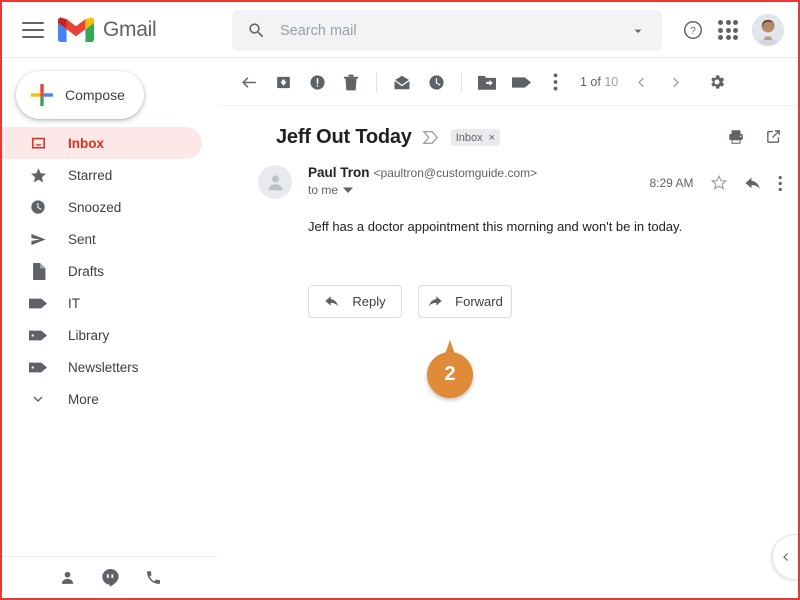  What do you see at coordinates (430, 137) in the screenshot?
I see `chevron-expand-icon` at bounding box center [430, 137].